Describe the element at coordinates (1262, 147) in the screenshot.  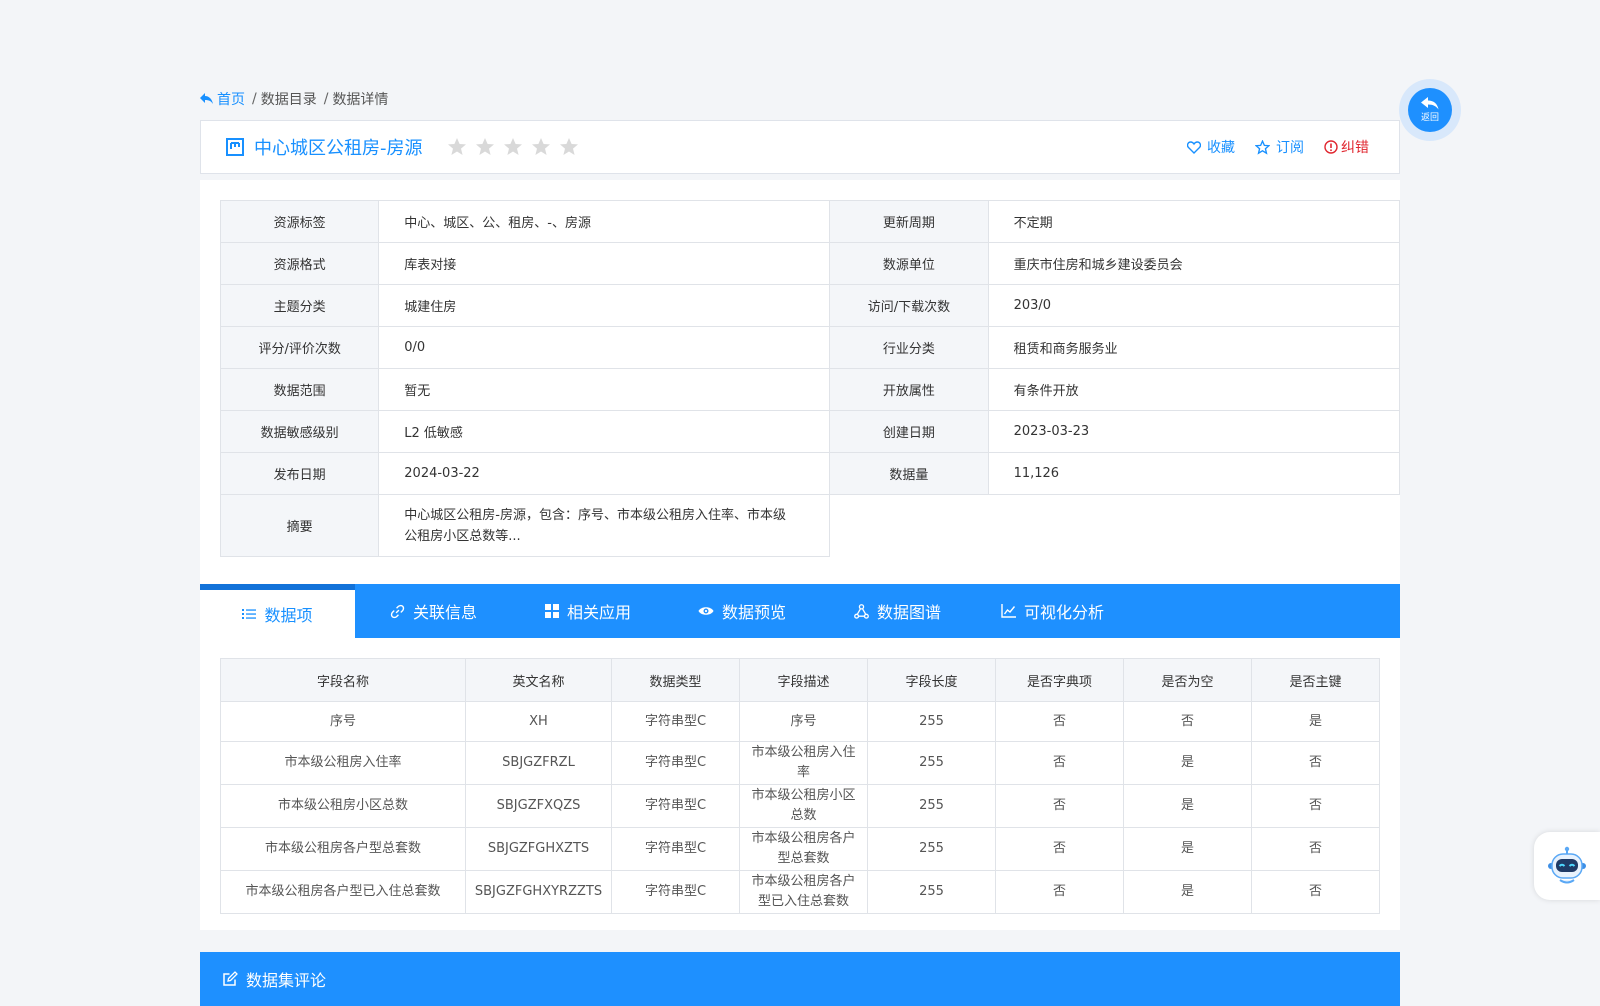
I see `star-outline-icon` at that location.